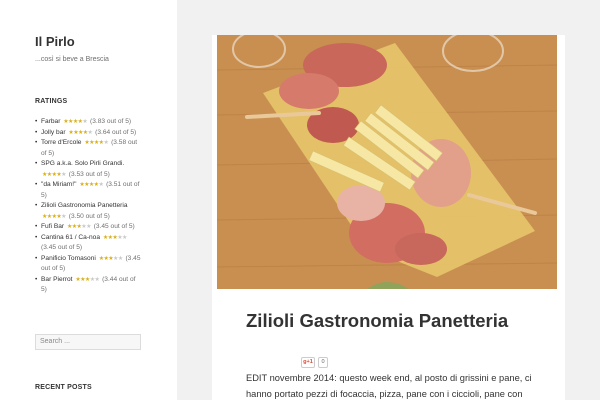  Describe the element at coordinates (116, 132) in the screenshot. I see `rating-score: (3.64 out of 5)` at that location.